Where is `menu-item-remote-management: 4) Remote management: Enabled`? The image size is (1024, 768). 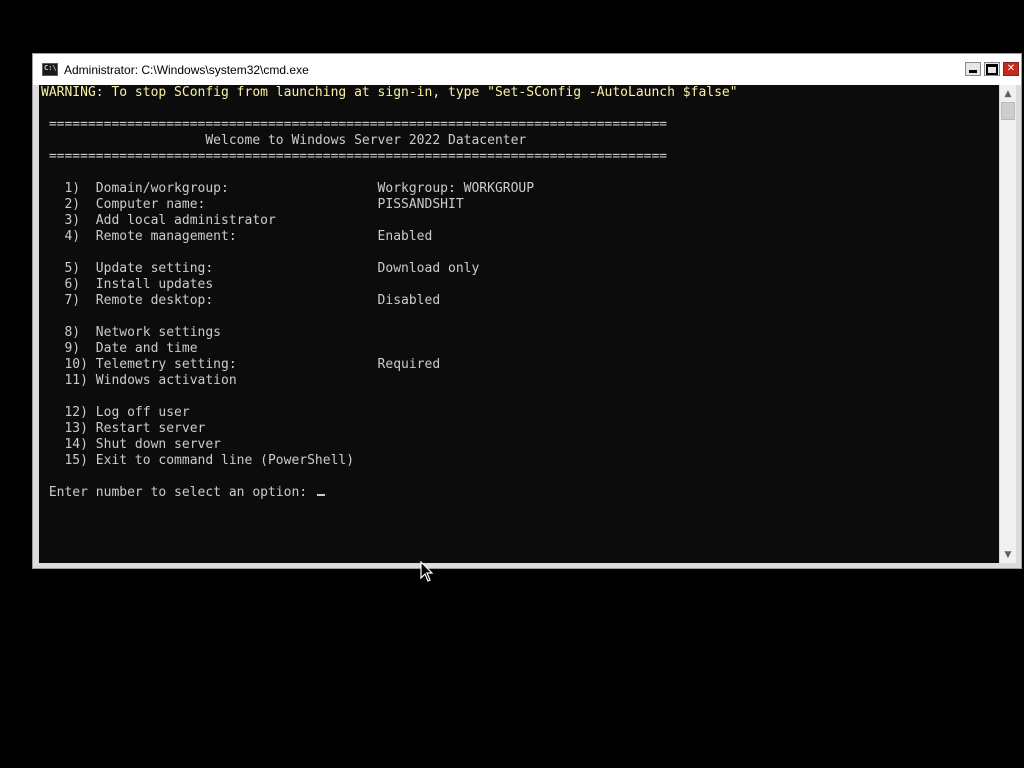
menu-item-remote-management: 4) Remote management: Enabled is located at coordinates (237, 236).